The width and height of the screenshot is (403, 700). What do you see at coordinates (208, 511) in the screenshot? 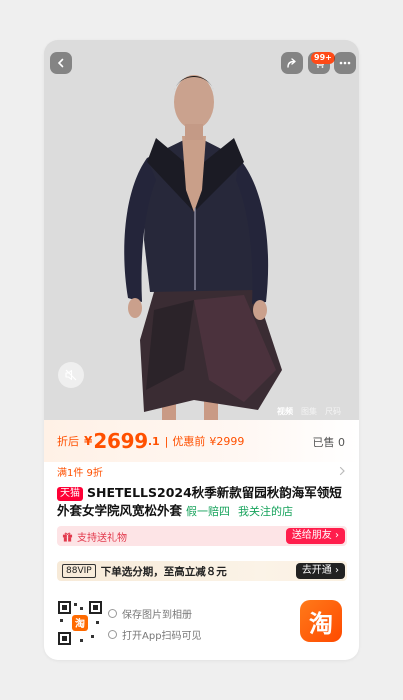
I see `guarantee-tag: 假一赔四` at bounding box center [208, 511].